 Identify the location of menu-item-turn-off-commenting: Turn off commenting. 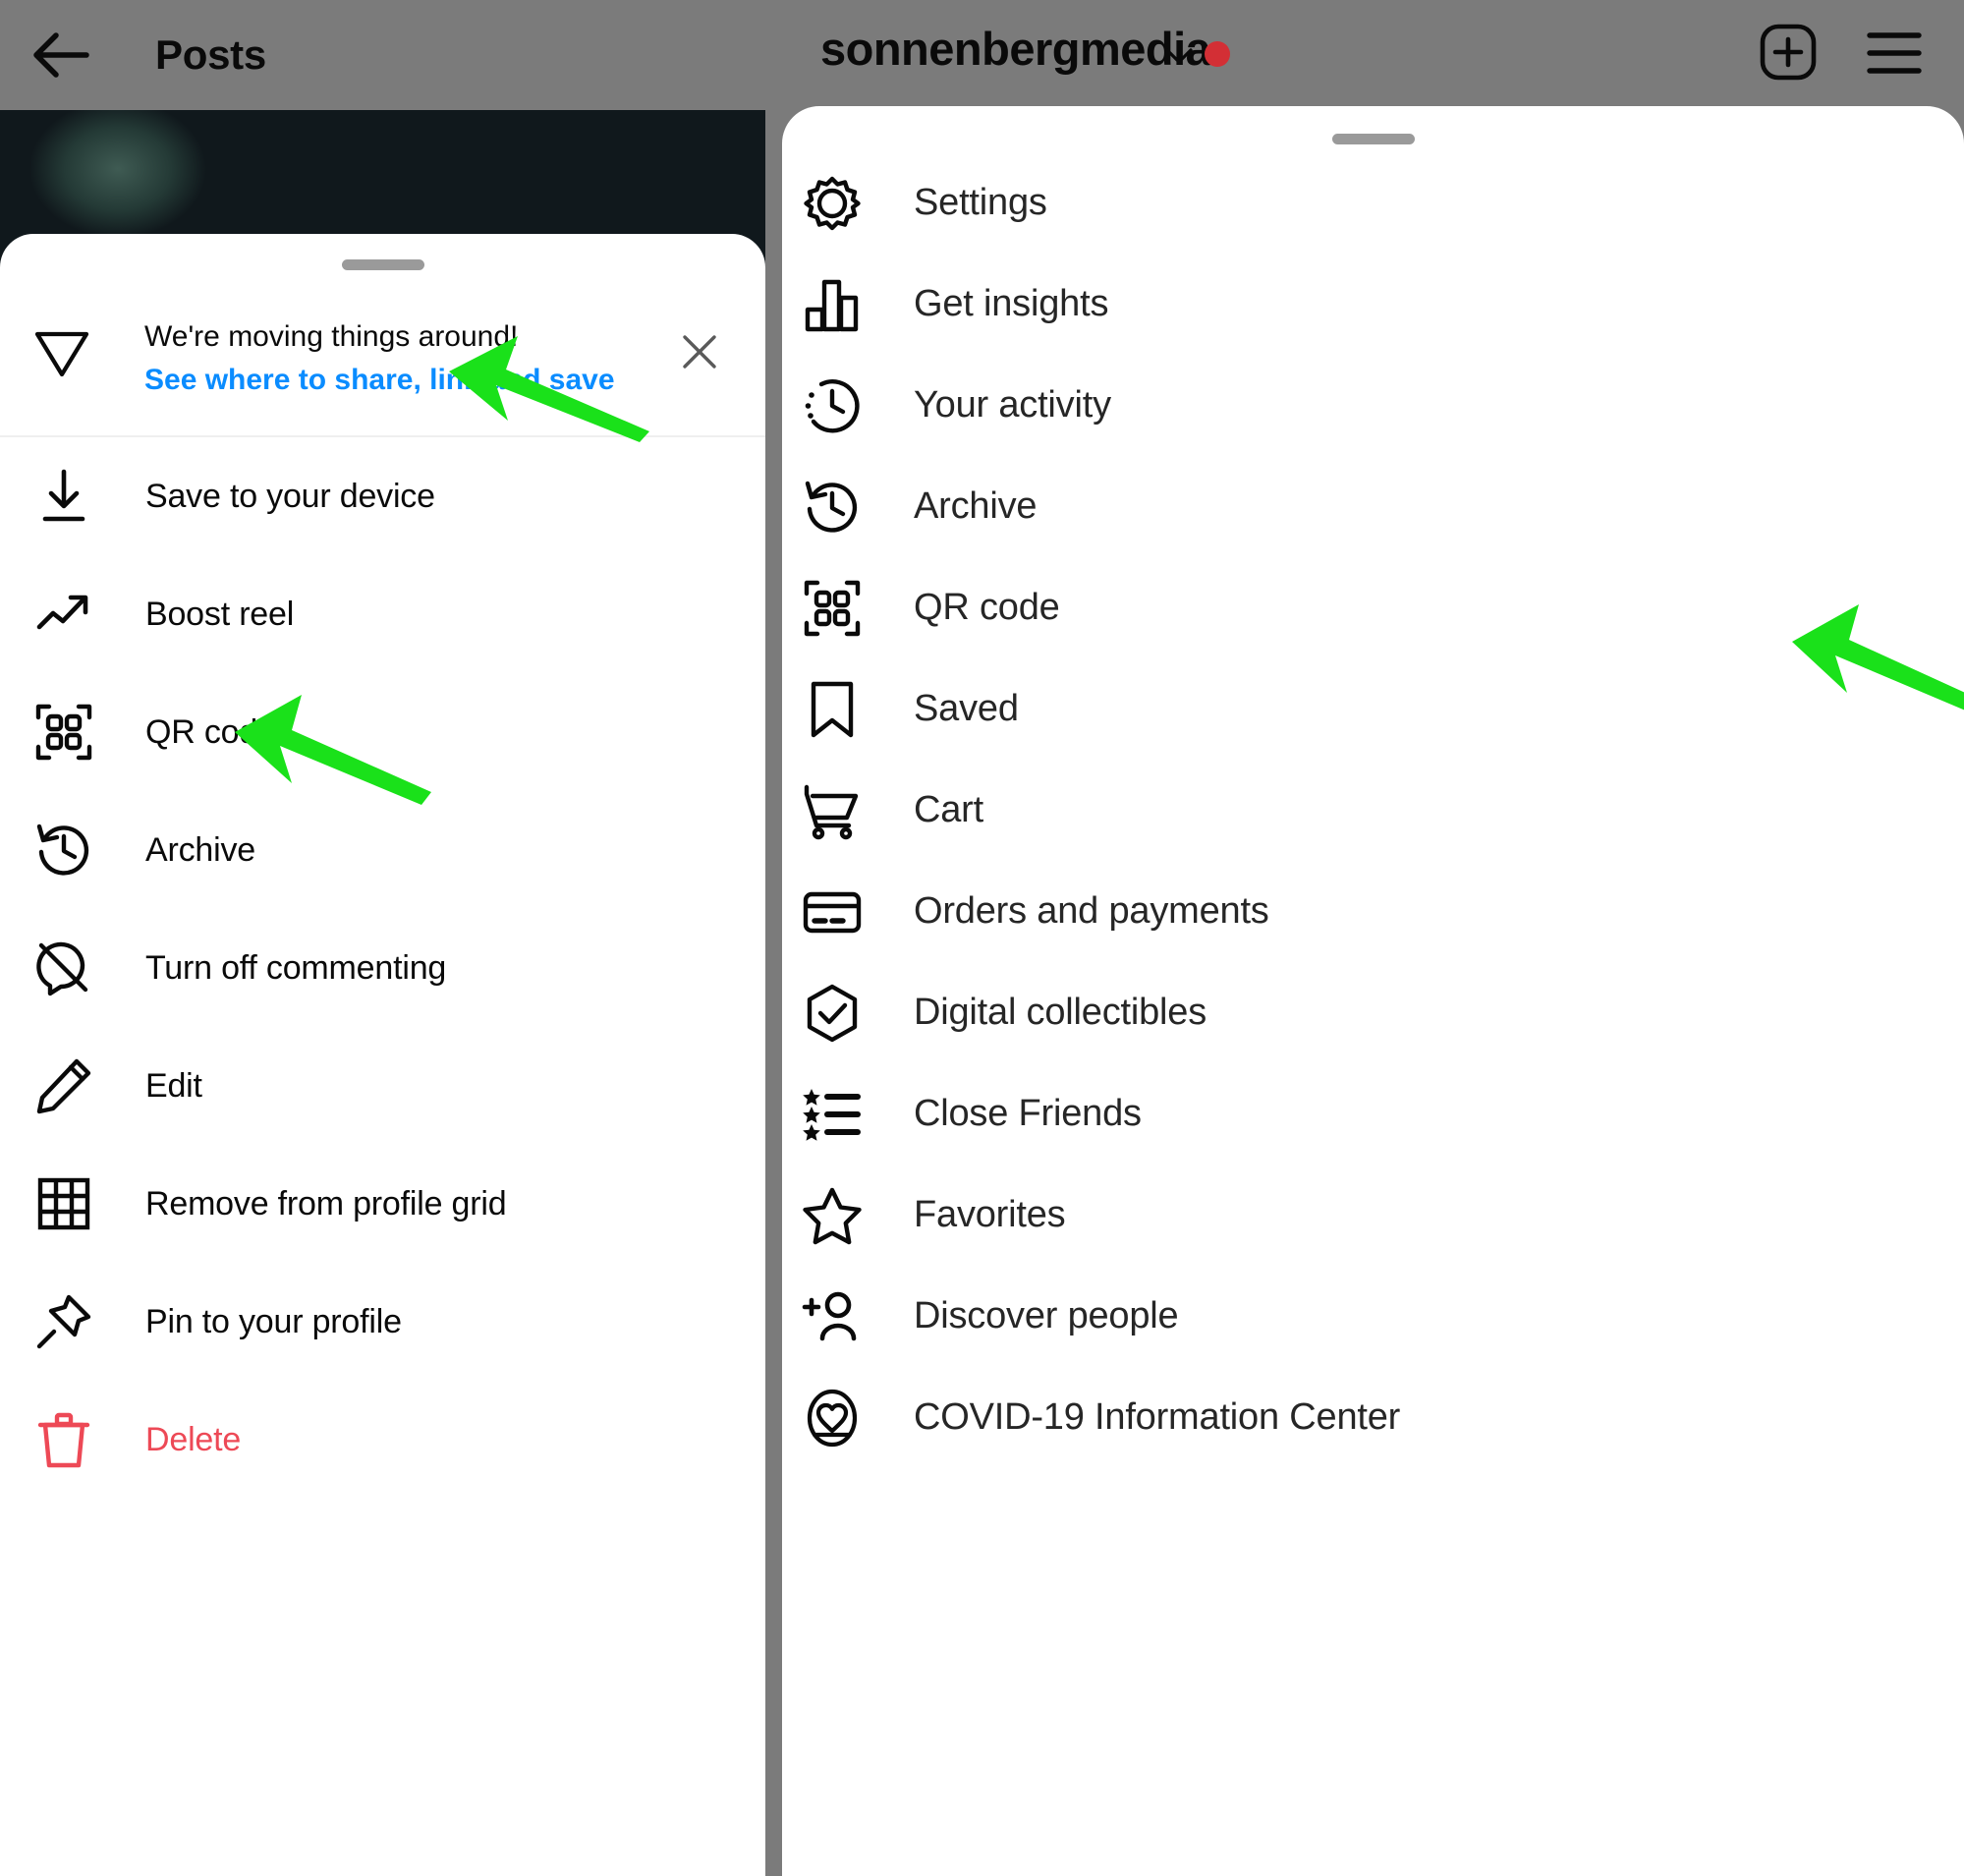
(383, 968).